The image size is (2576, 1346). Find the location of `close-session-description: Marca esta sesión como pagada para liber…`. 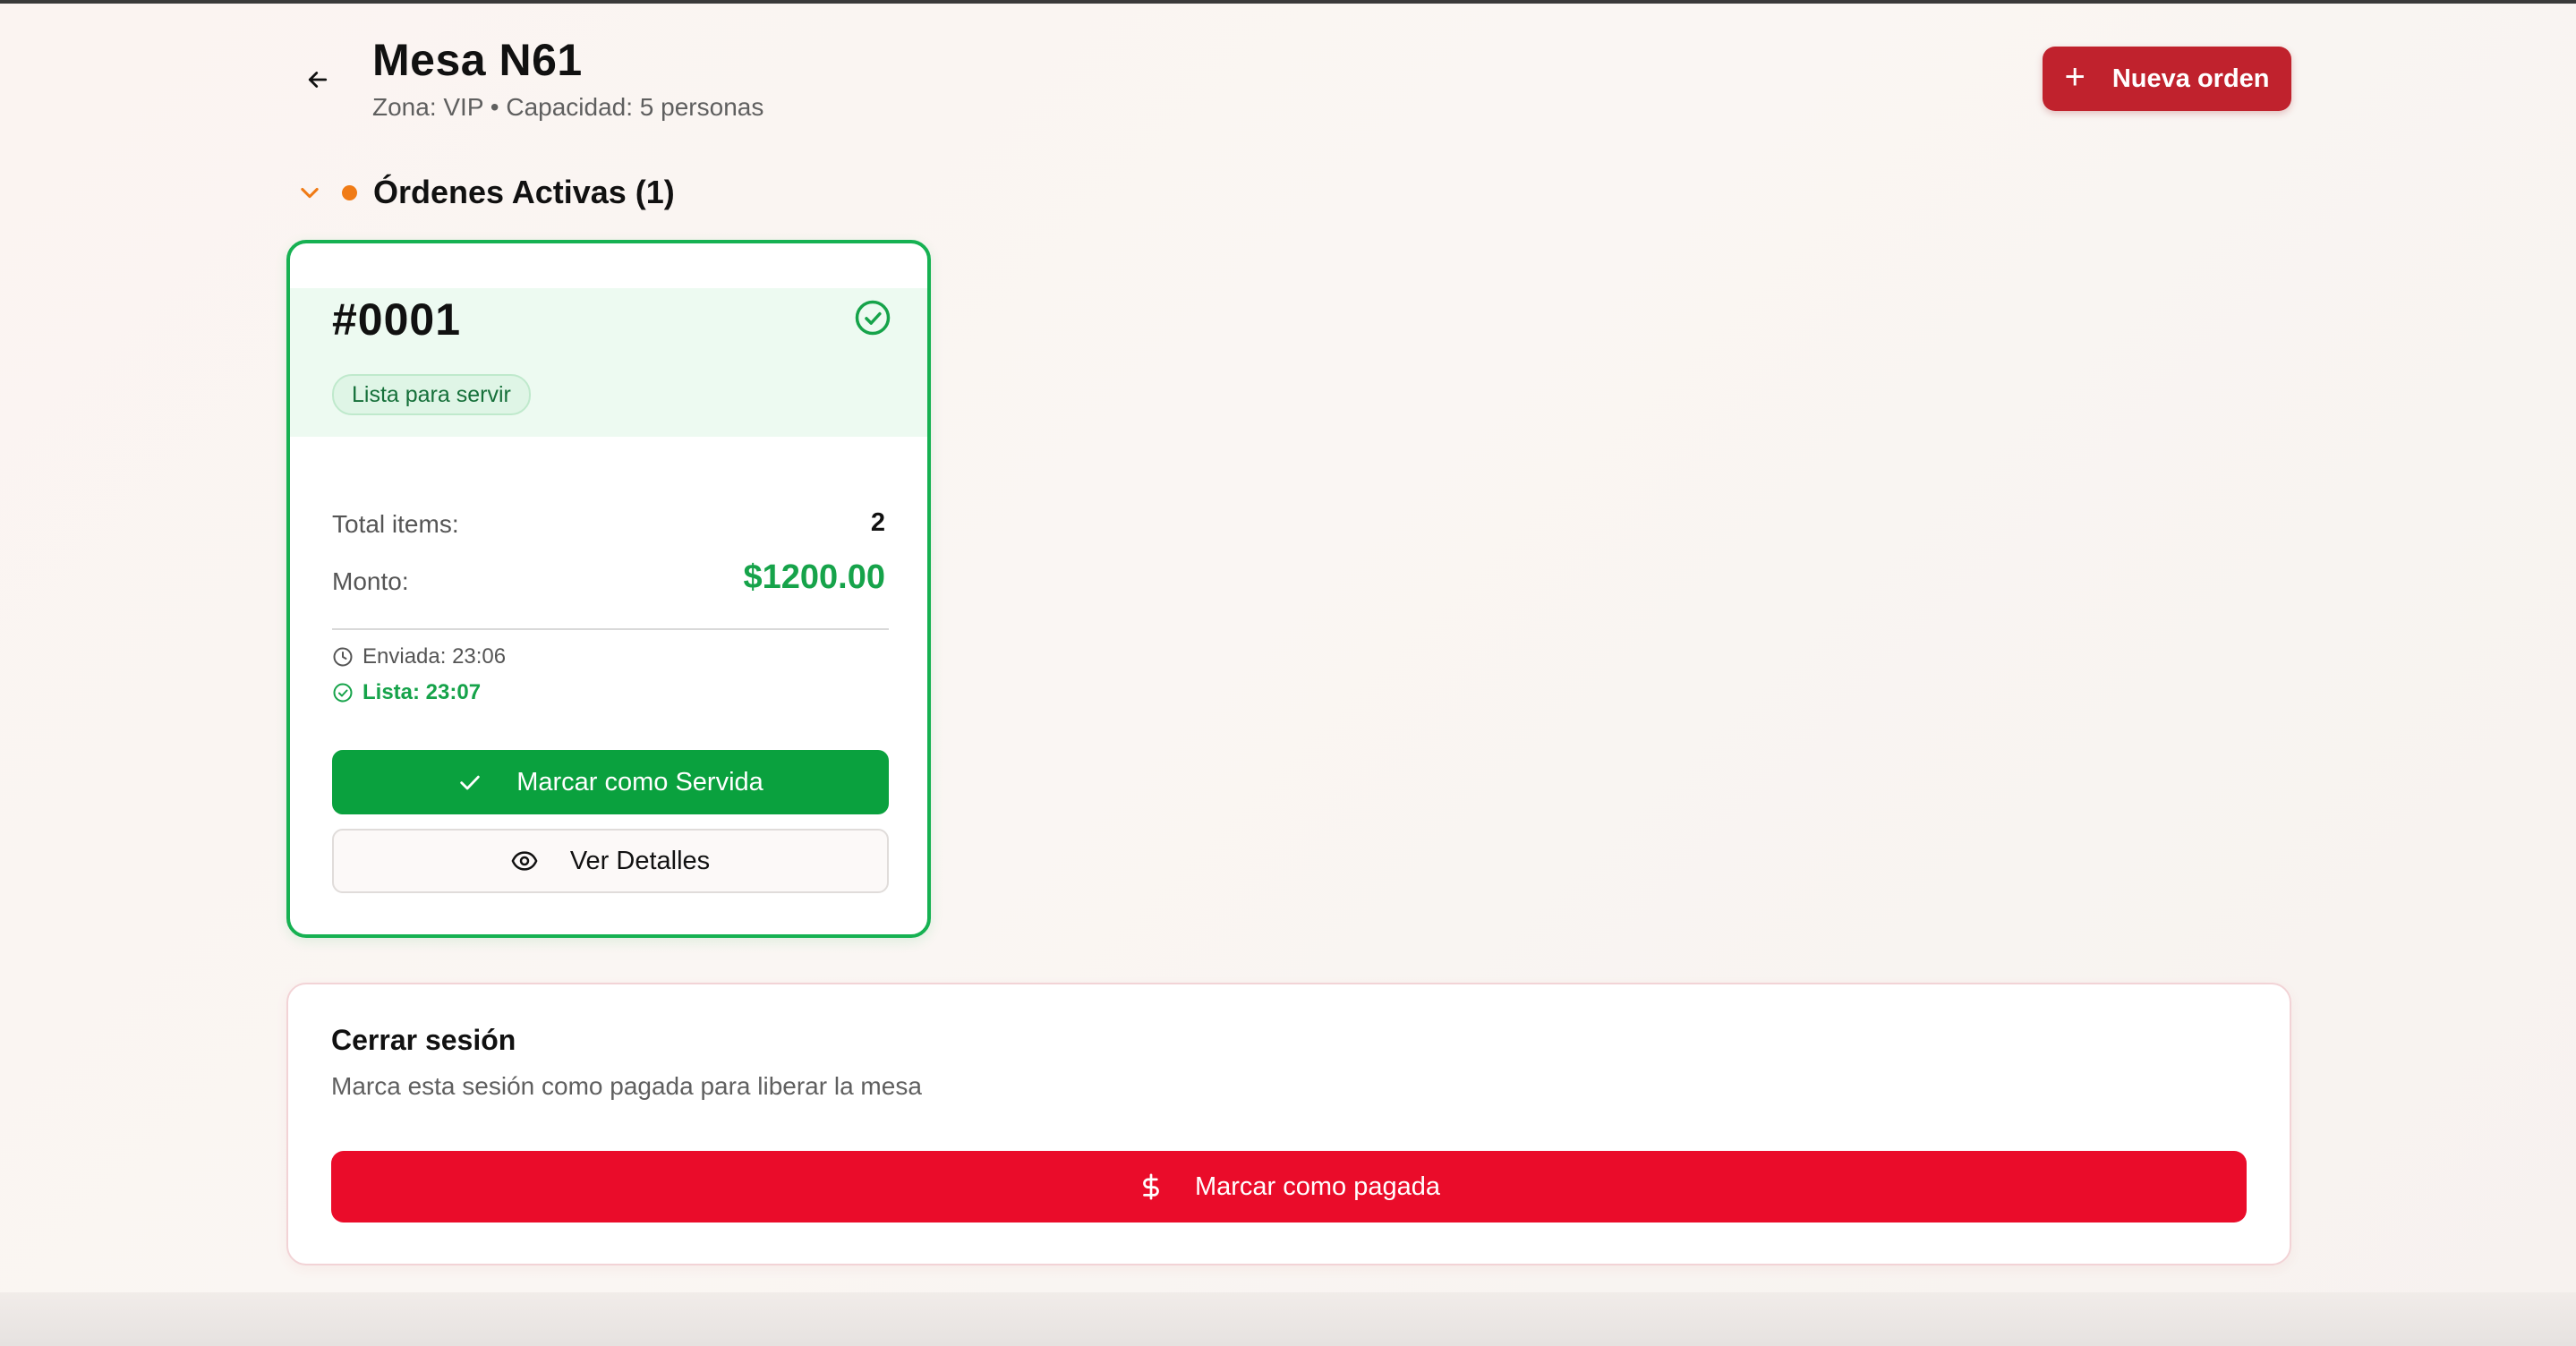

close-session-description: Marca esta sesión como pagada para liber… is located at coordinates (626, 1086).